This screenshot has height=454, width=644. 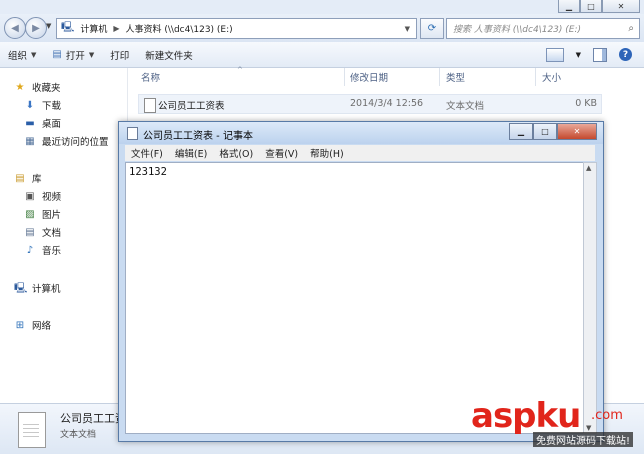 I want to click on file-name: 公司员工工资表, so click(x=191, y=106).